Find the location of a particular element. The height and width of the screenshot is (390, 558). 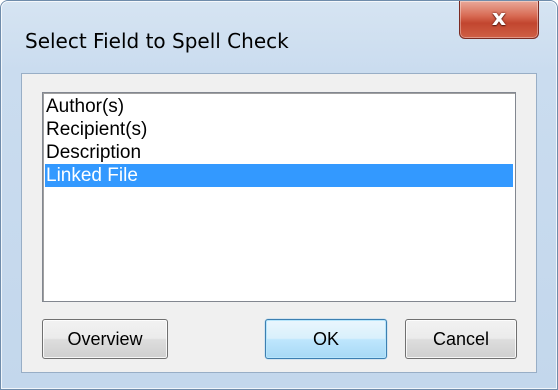

close-button: x is located at coordinates (499, 20).